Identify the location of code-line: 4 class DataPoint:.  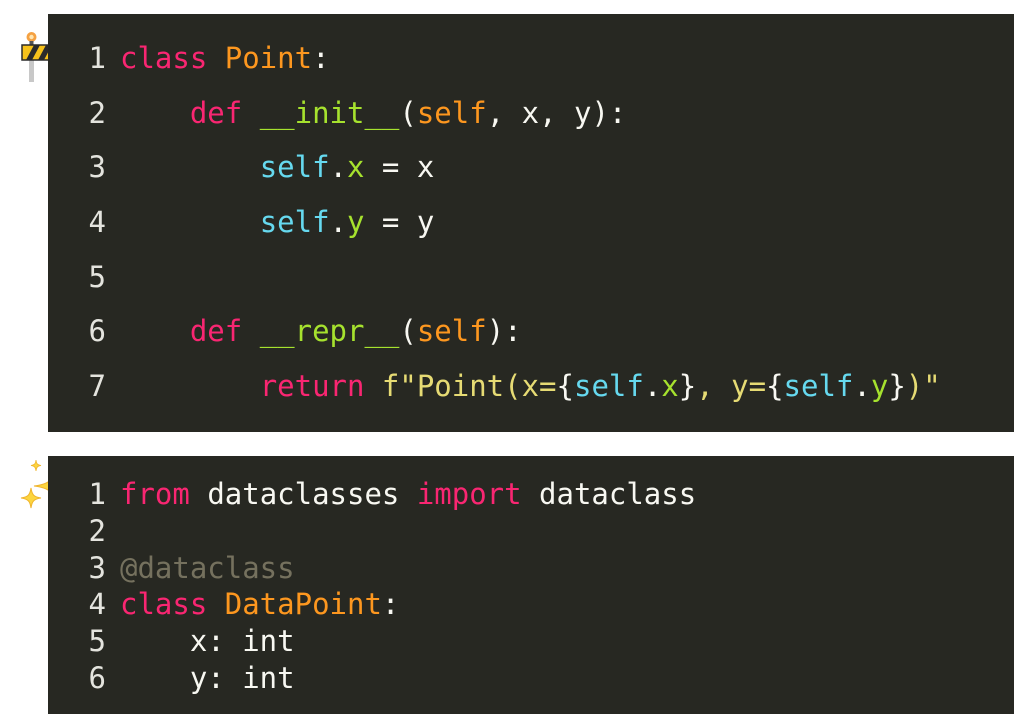
(531, 604).